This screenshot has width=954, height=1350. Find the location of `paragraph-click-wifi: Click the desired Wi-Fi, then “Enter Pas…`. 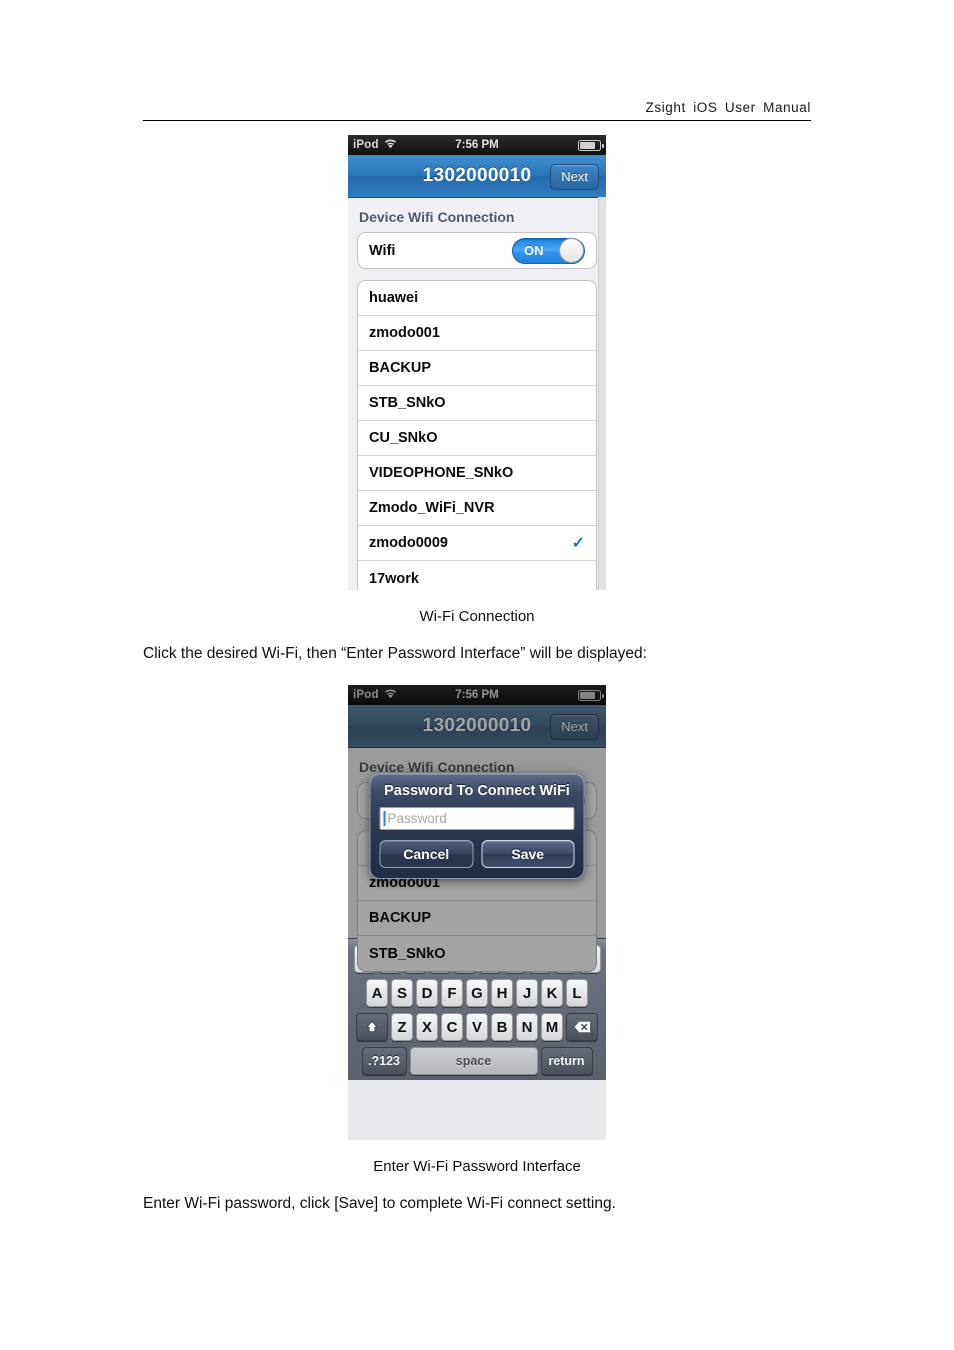

paragraph-click-wifi: Click the desired Wi-Fi, then “Enter Pas… is located at coordinates (395, 653).